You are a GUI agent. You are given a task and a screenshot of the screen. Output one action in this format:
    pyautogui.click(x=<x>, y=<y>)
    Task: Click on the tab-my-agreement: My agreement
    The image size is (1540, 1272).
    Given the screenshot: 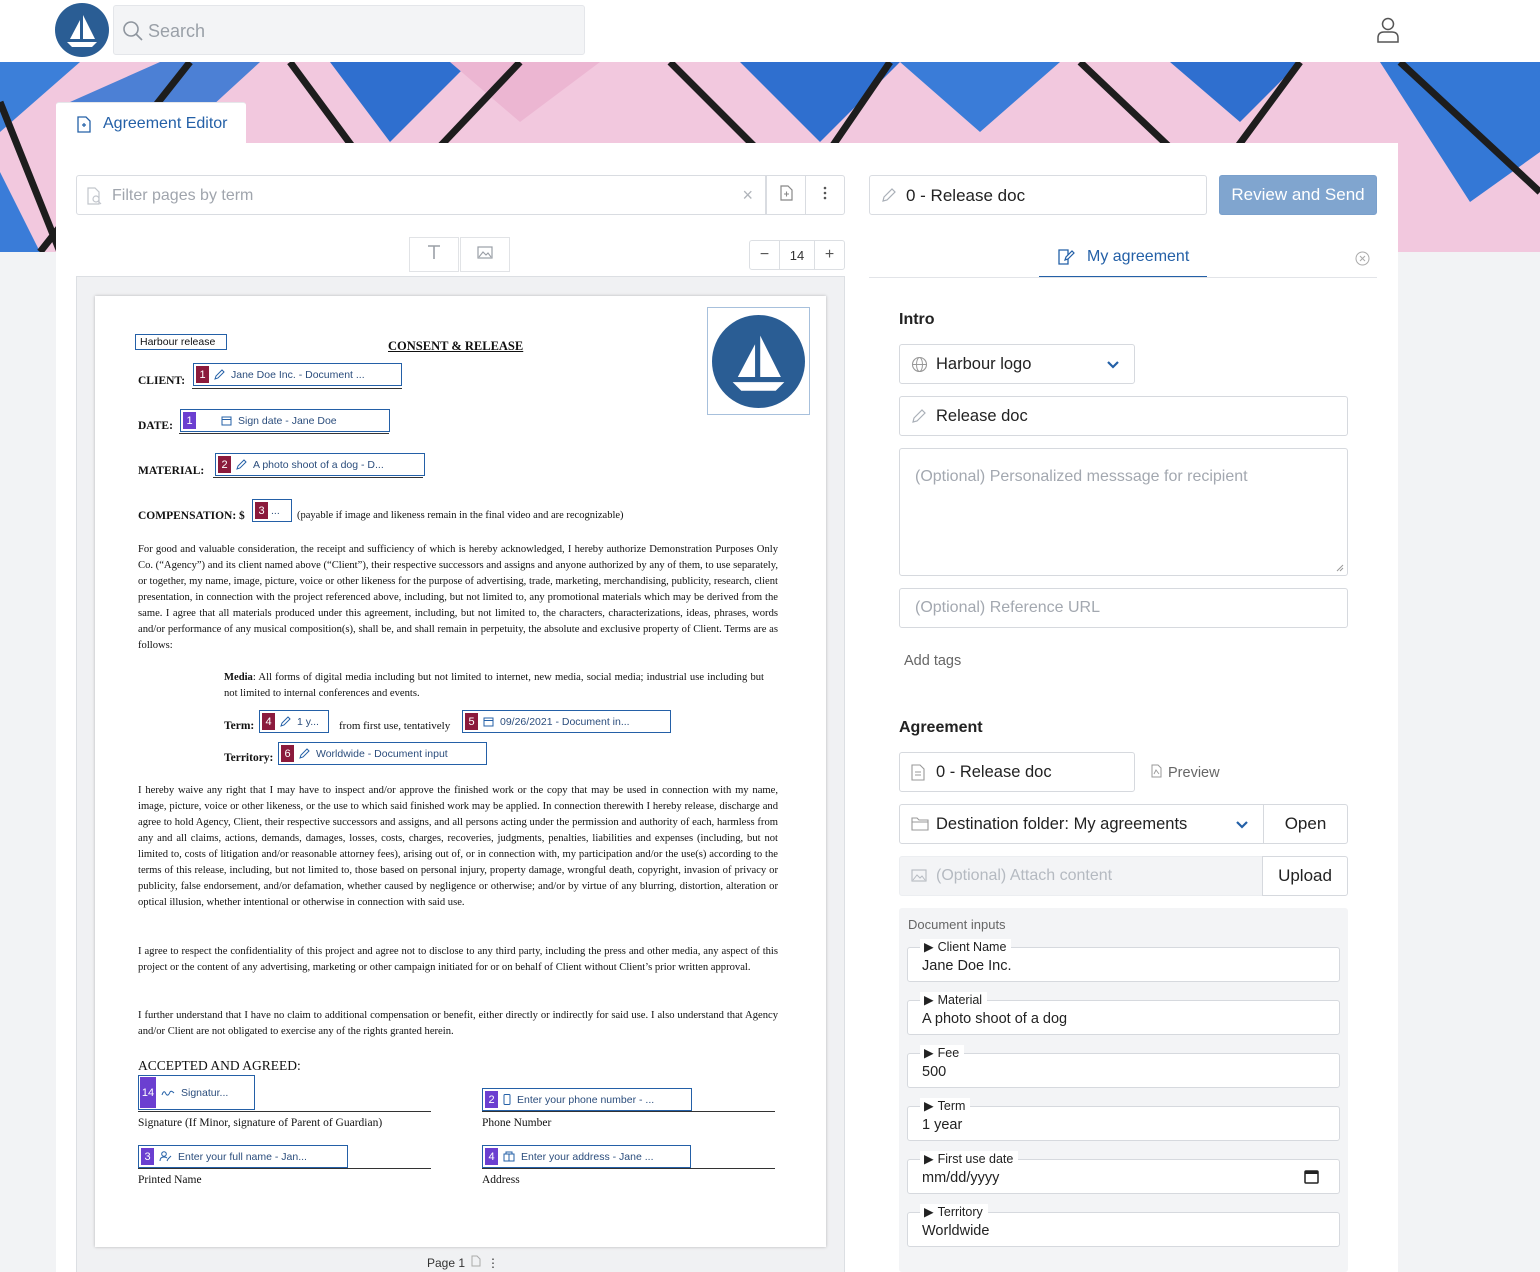 What is the action you would take?
    pyautogui.click(x=1123, y=258)
    